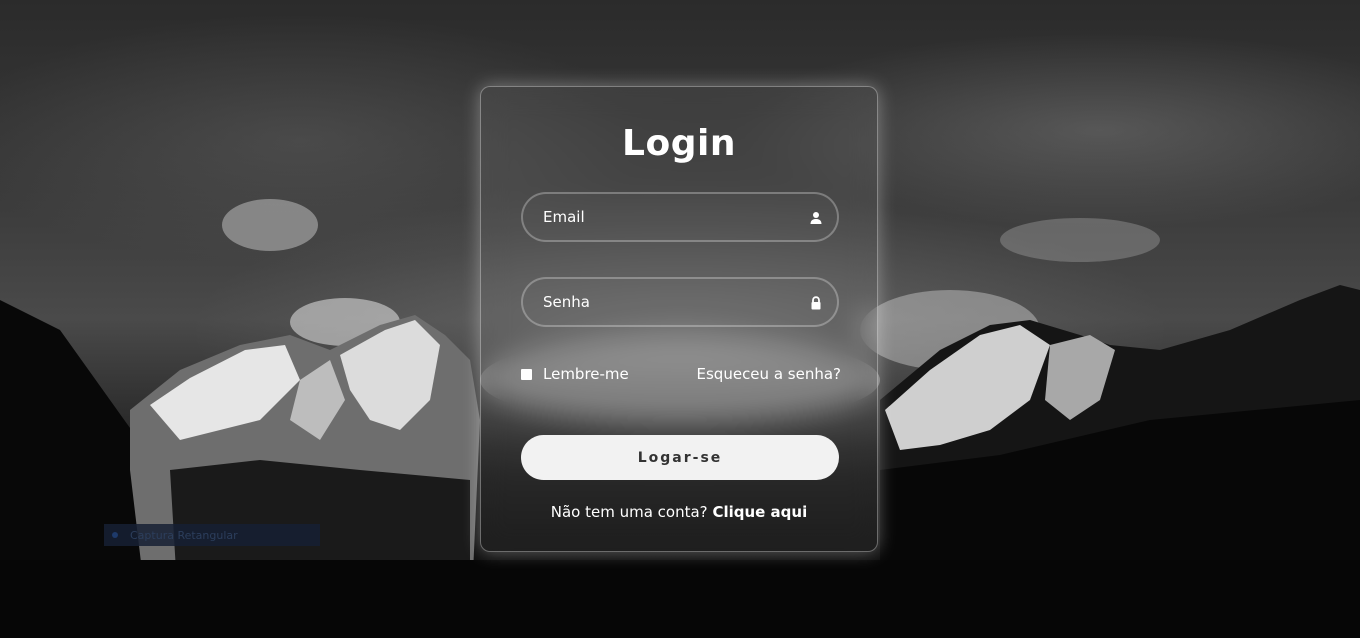  What do you see at coordinates (816, 302) in the screenshot?
I see `lock-icon` at bounding box center [816, 302].